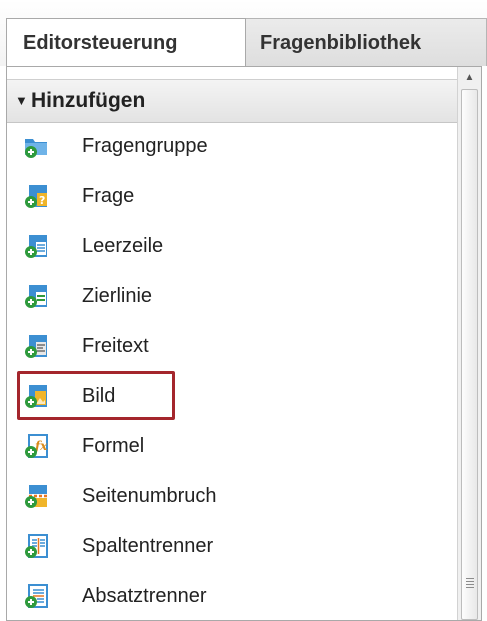 This screenshot has width=487, height=621. I want to click on free-text-add-icon, so click(36, 346).